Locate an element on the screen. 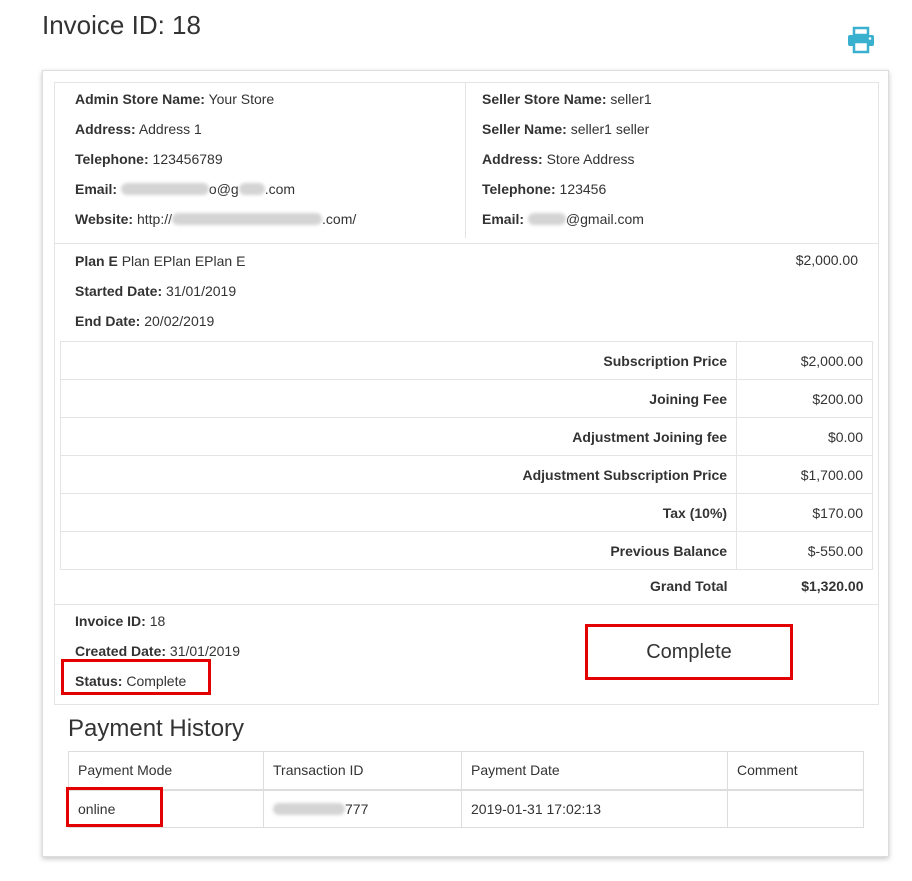  plan-end-date: End Date: 20/02/2019 is located at coordinates (145, 321).